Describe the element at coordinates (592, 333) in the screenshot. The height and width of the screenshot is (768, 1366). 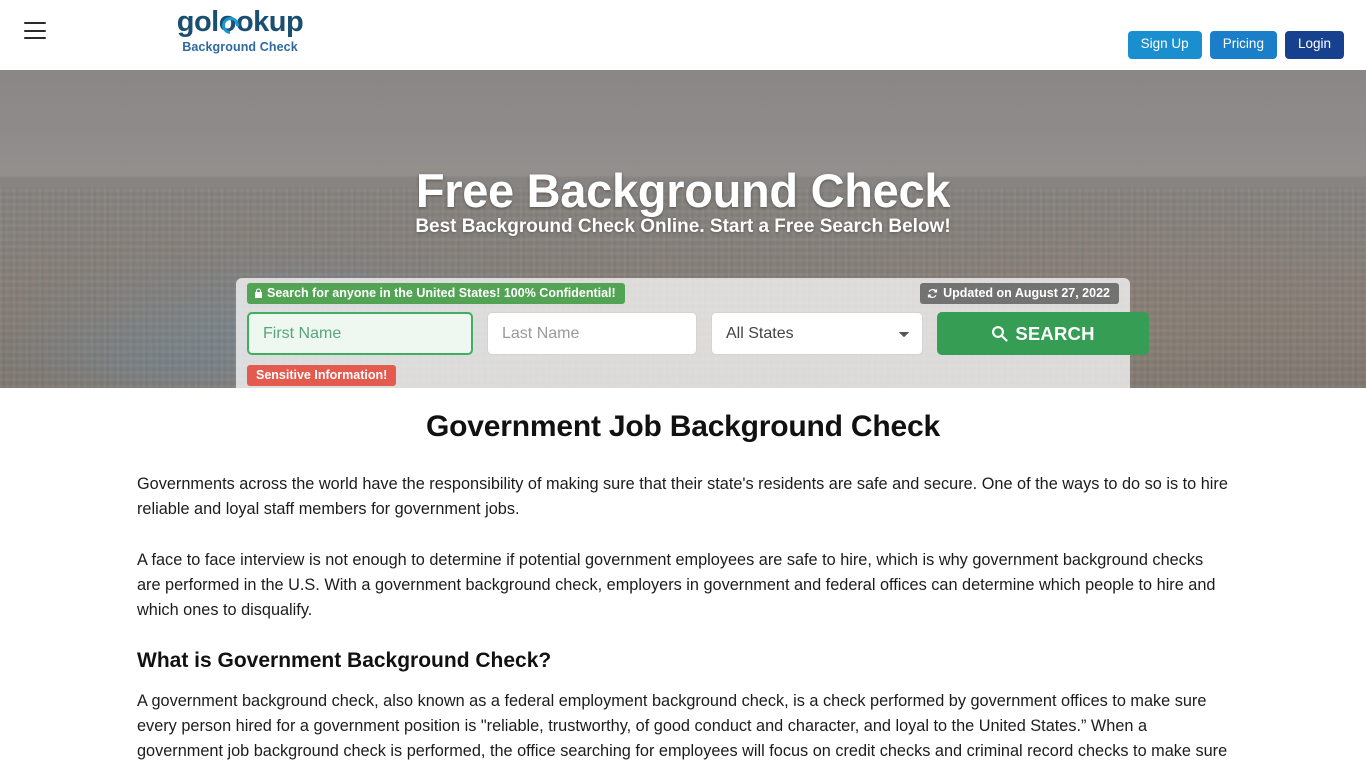
I see `last-name-input` at that location.